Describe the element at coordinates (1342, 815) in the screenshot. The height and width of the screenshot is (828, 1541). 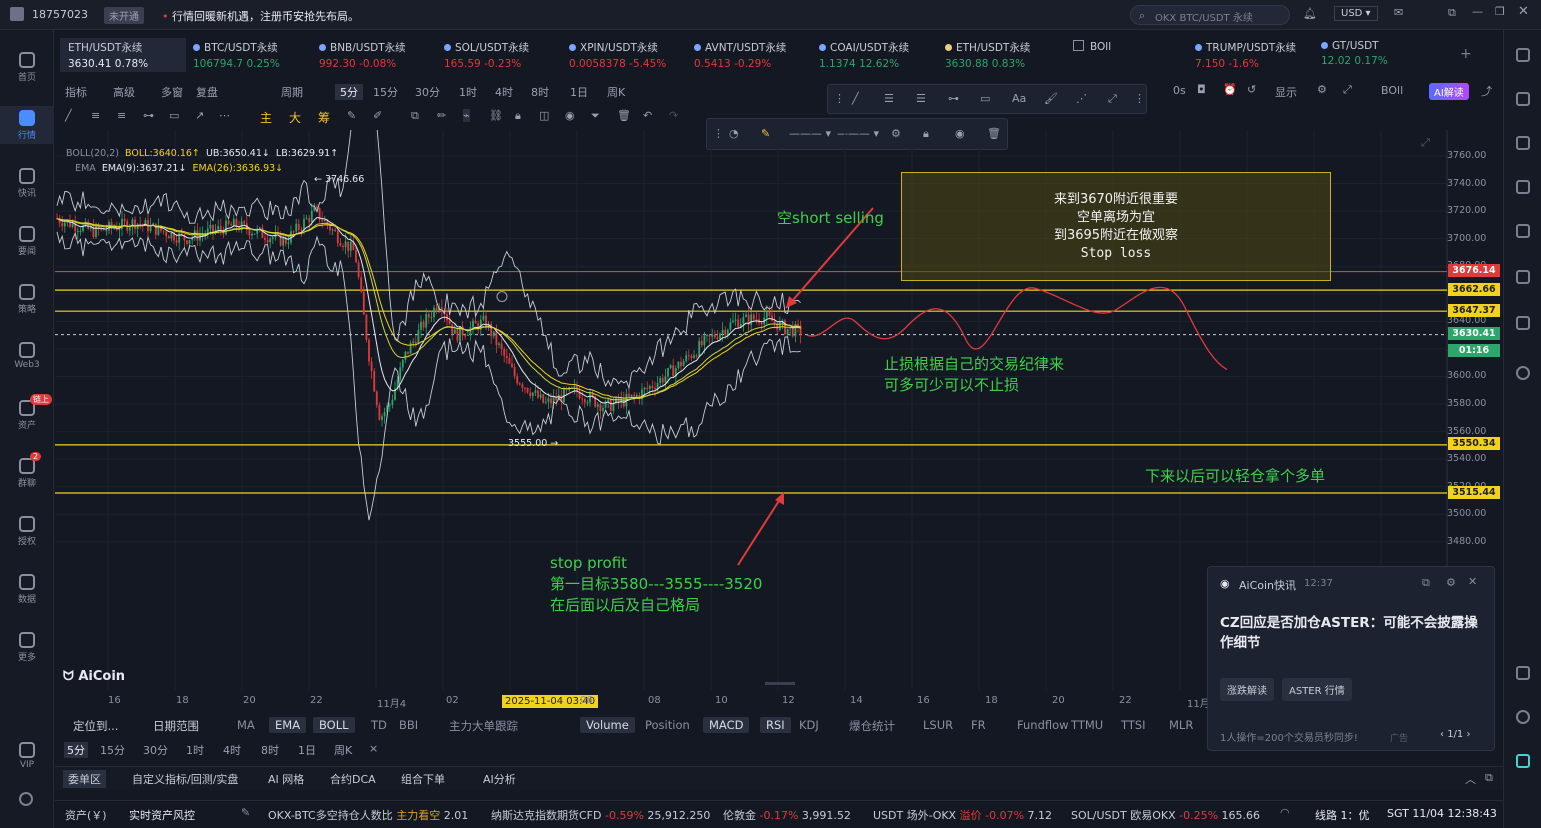
I see `line-status: 线路 1：优` at that location.